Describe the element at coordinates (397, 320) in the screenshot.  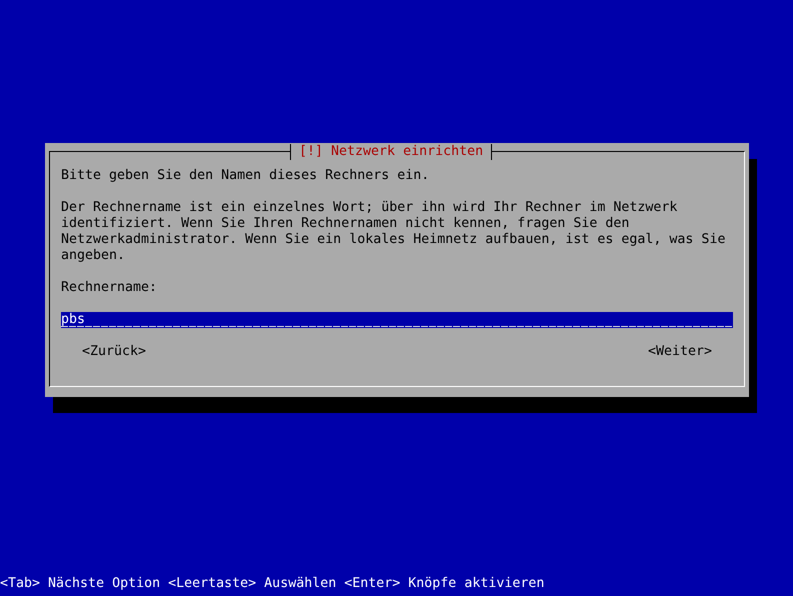
I see `hostname-field: pbs` at that location.